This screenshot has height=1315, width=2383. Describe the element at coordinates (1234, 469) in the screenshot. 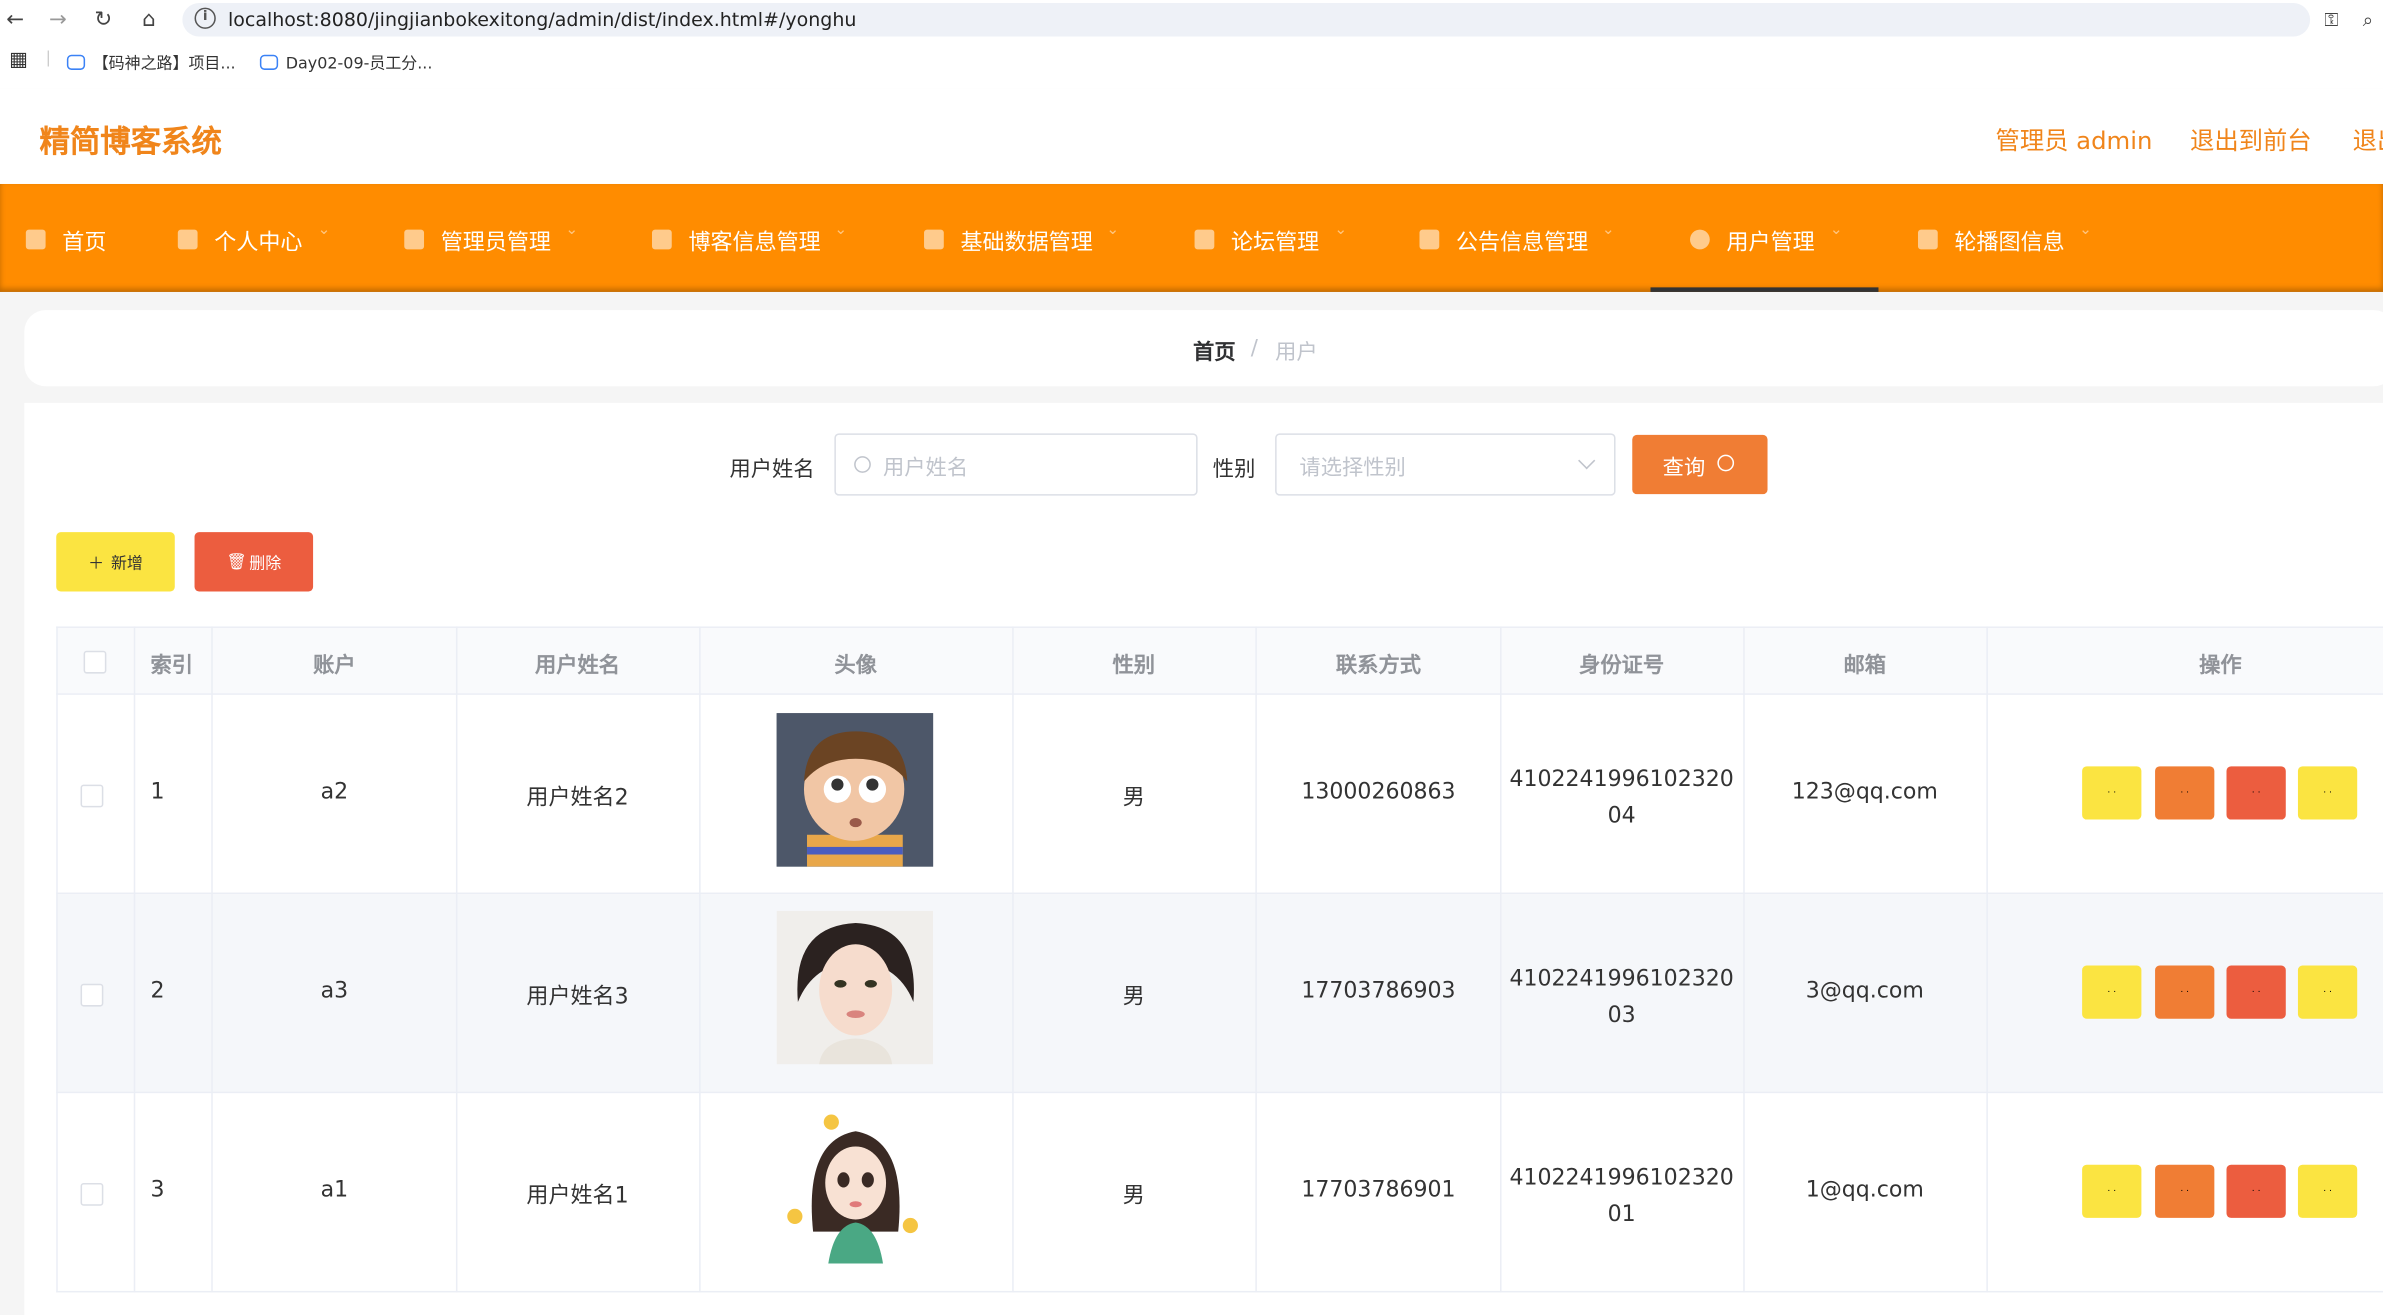

I see `gender-label: 性别` at that location.